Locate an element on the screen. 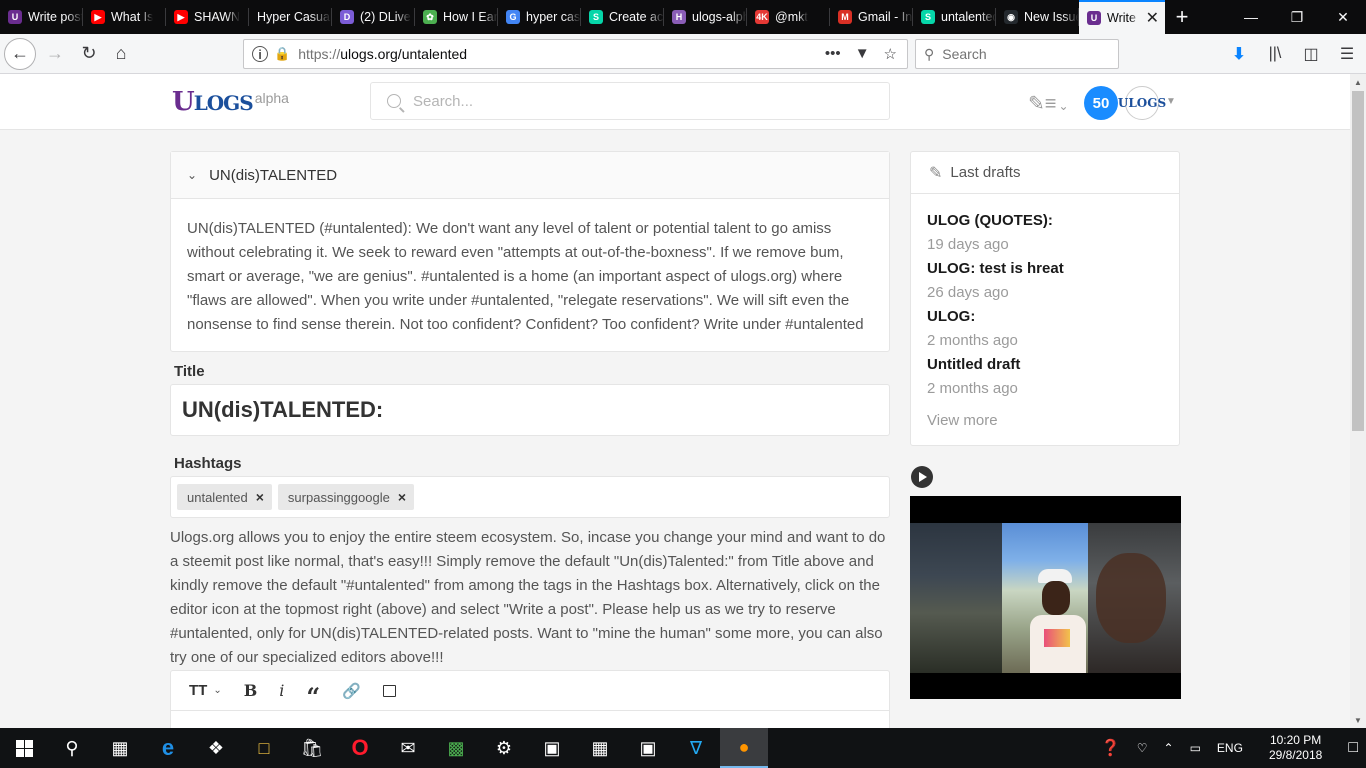  browser-tab: ✿ How I Earn is located at coordinates (456, 17).